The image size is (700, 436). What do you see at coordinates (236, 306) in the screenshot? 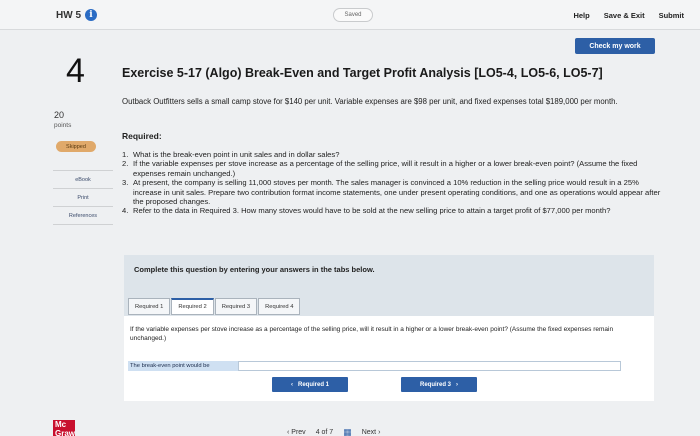
I see `tab-required-3: Required 3` at bounding box center [236, 306].